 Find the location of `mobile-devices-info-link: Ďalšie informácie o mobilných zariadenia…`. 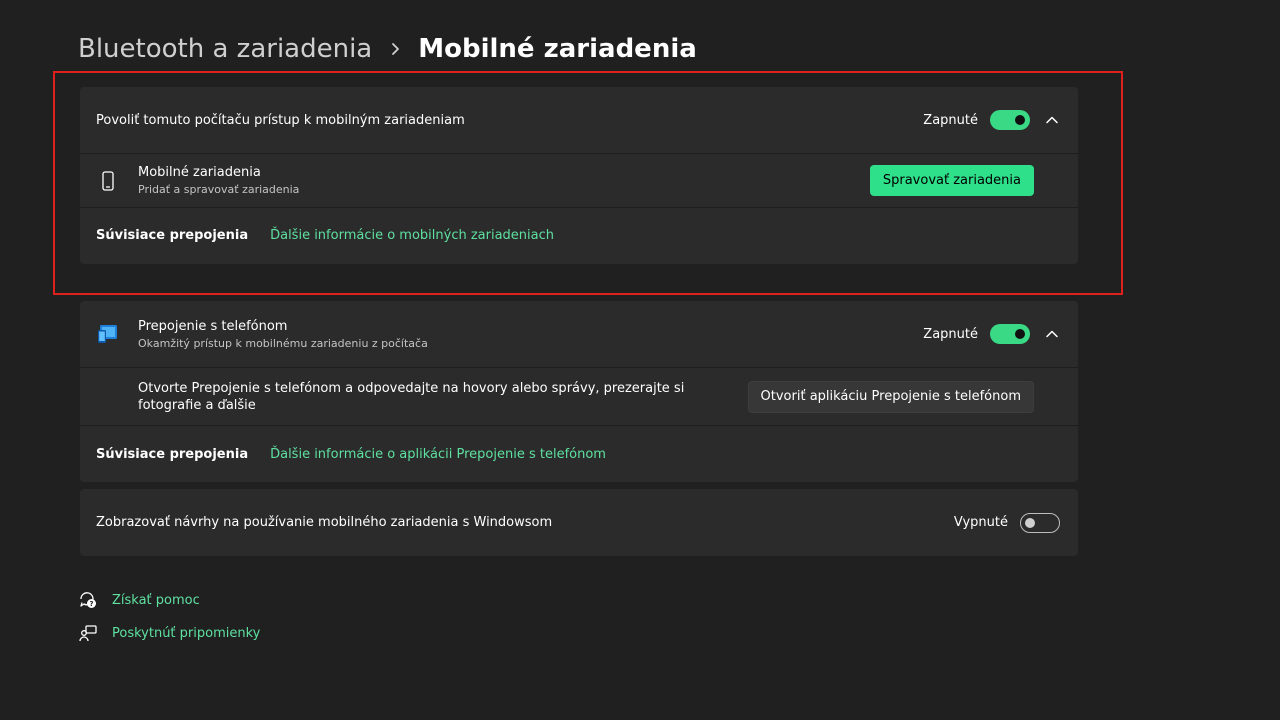

mobile-devices-info-link: Ďalšie informácie o mobilných zariadenia… is located at coordinates (412, 235).